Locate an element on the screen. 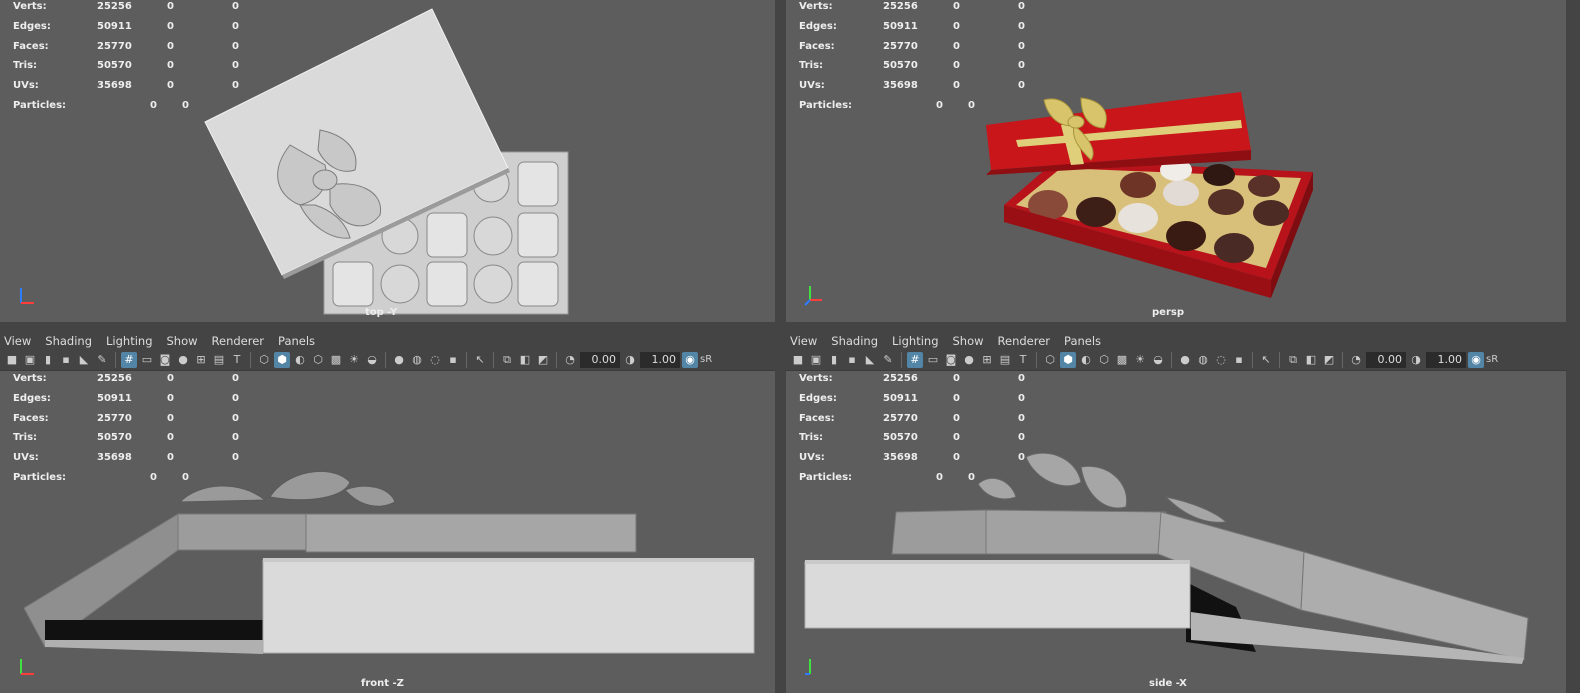 The width and height of the screenshot is (1580, 693). camera-label-side: side -X is located at coordinates (1168, 683).